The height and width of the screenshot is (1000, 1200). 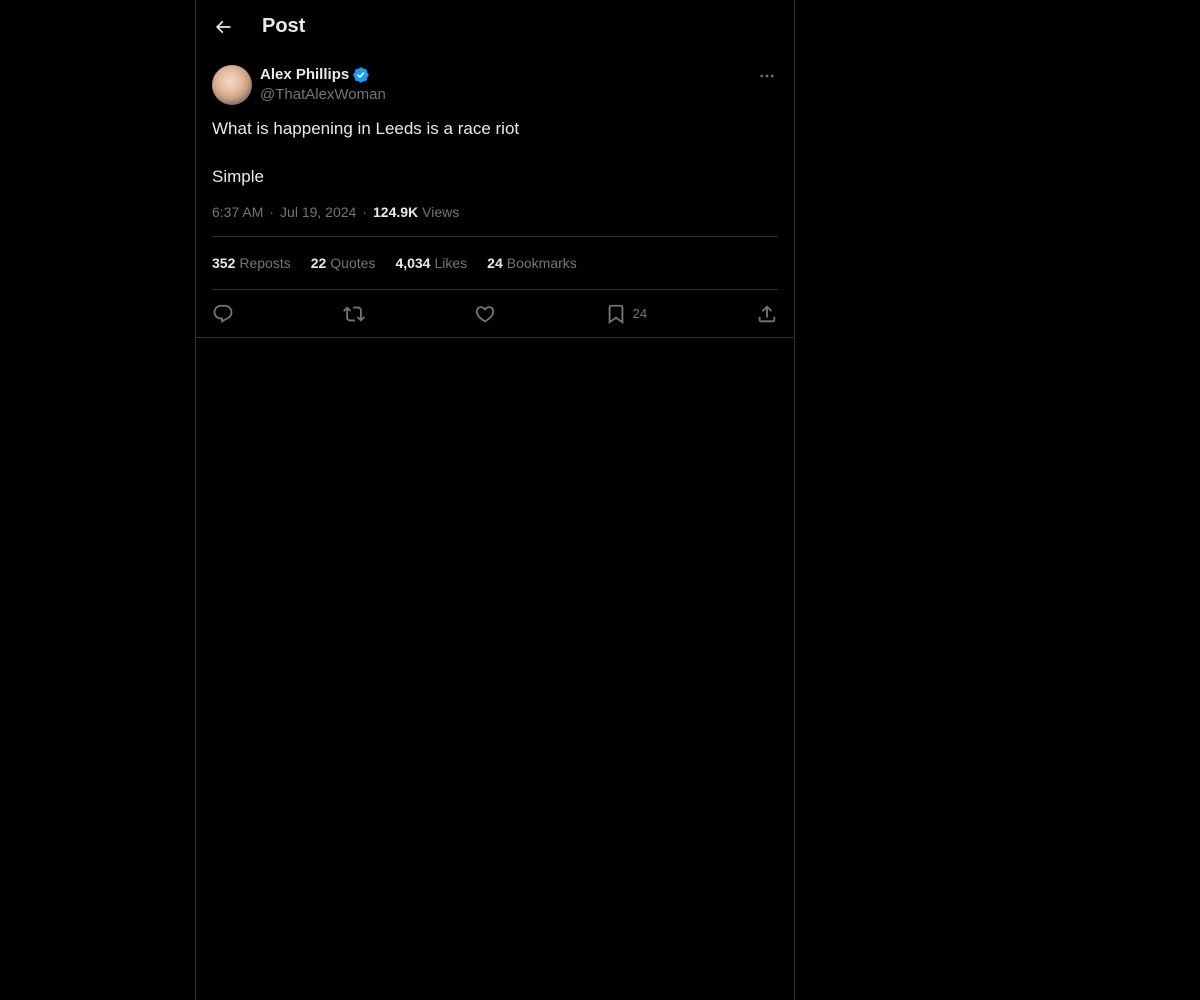 What do you see at coordinates (441, 212) in the screenshot?
I see `views-label: Views` at bounding box center [441, 212].